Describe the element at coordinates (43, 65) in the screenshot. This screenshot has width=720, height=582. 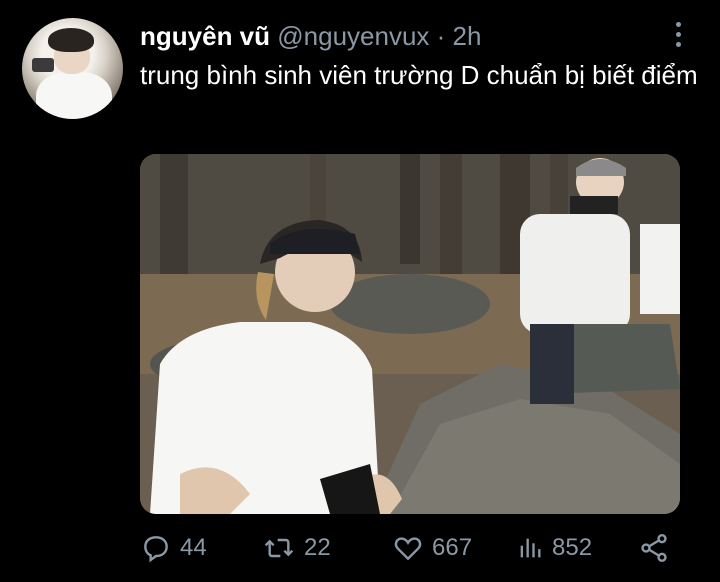
I see `avatar-camera` at that location.